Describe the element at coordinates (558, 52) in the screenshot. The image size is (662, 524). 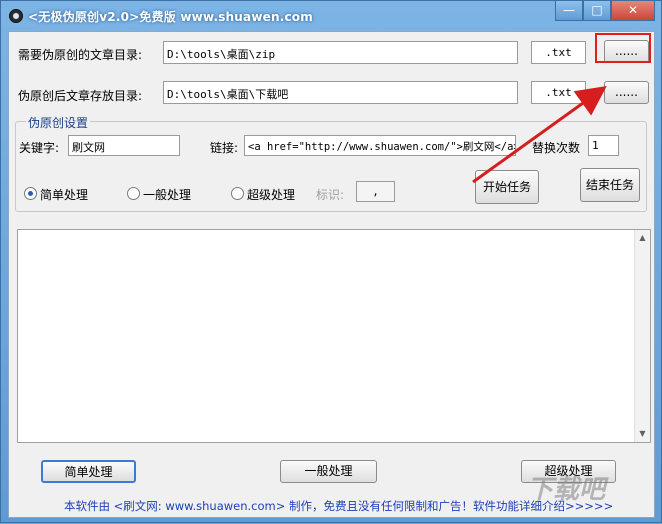
I see `source-ext-input: .txt` at that location.